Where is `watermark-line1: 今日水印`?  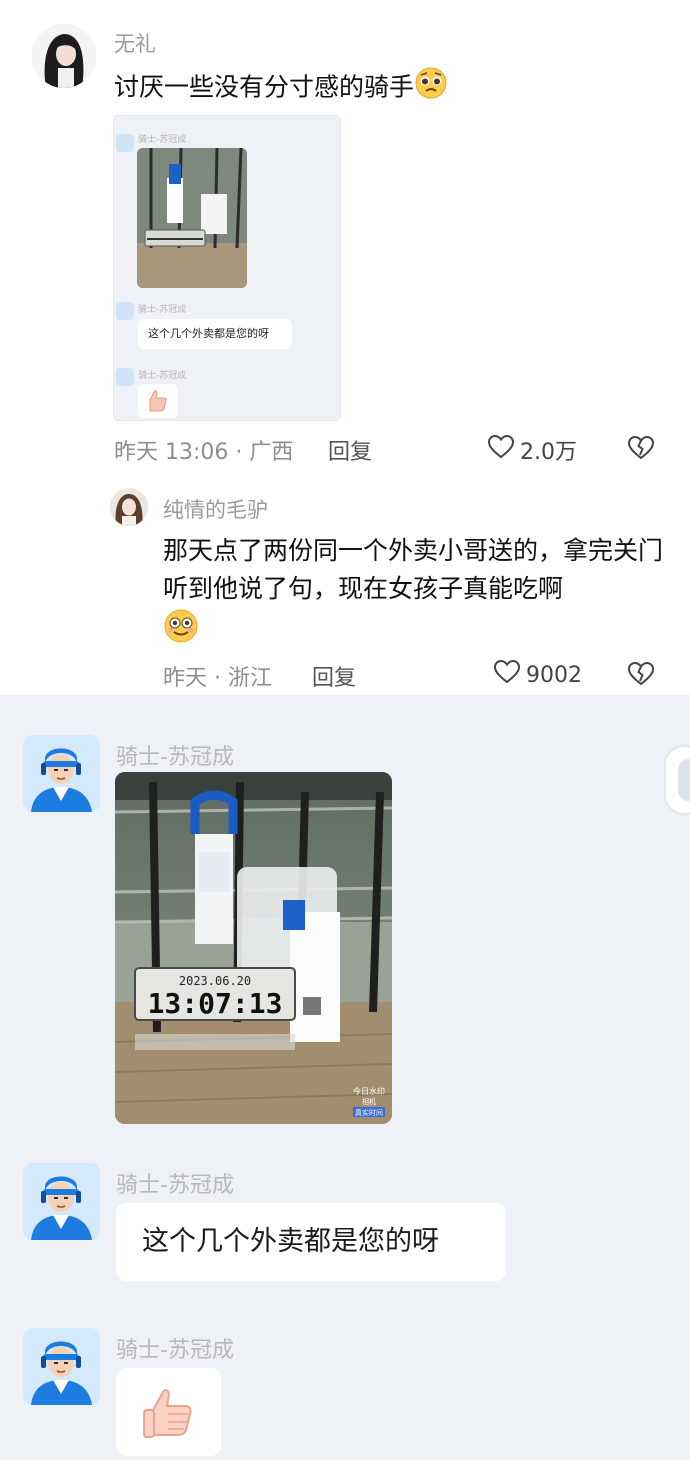
watermark-line1: 今日水印 is located at coordinates (369, 1091).